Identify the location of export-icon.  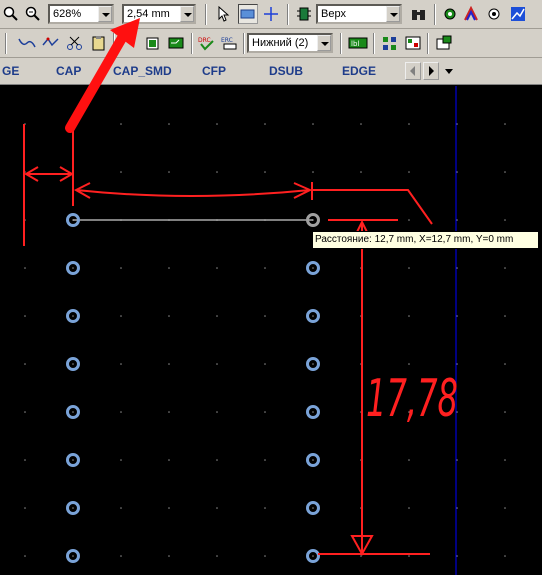
(444, 43).